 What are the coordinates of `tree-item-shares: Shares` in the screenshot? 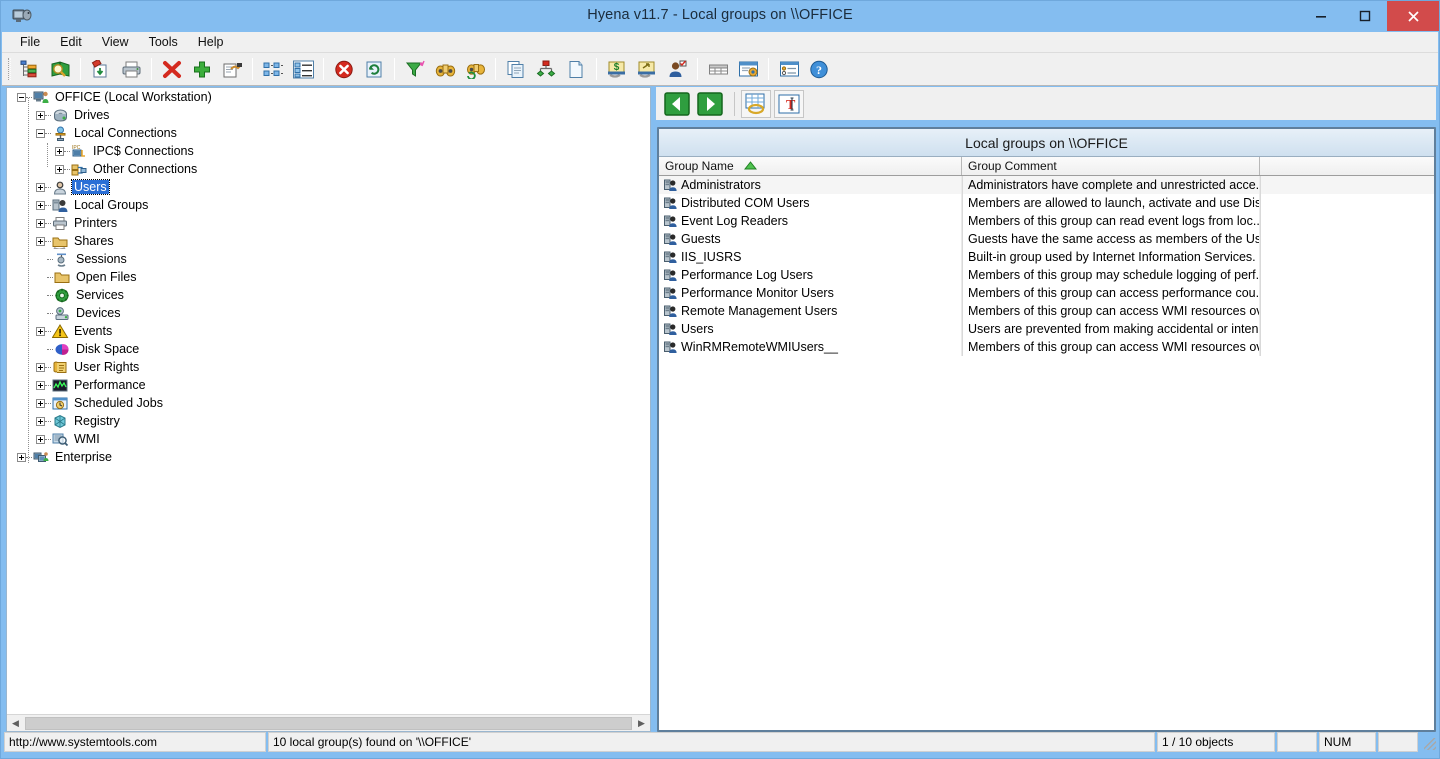 It's located at (328, 241).